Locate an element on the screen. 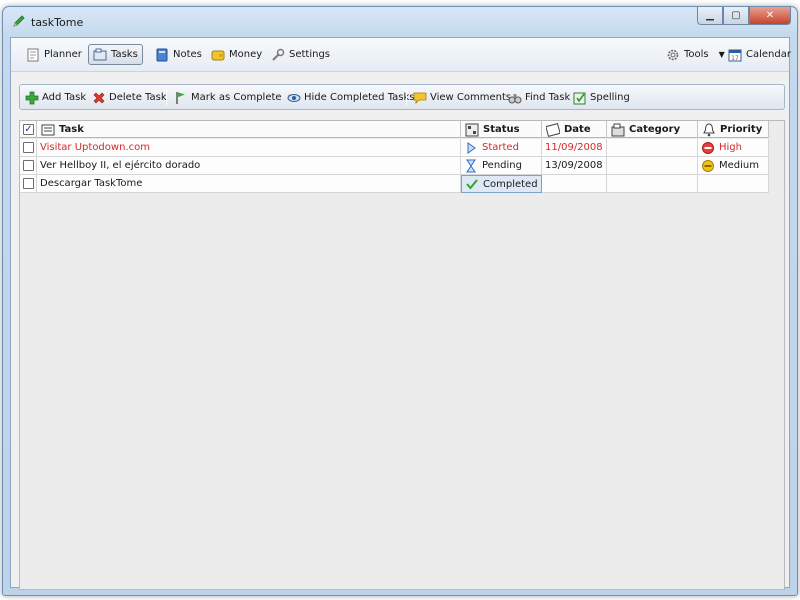 The width and height of the screenshot is (800, 600). table-row-priority: High is located at coordinates (733, 148).